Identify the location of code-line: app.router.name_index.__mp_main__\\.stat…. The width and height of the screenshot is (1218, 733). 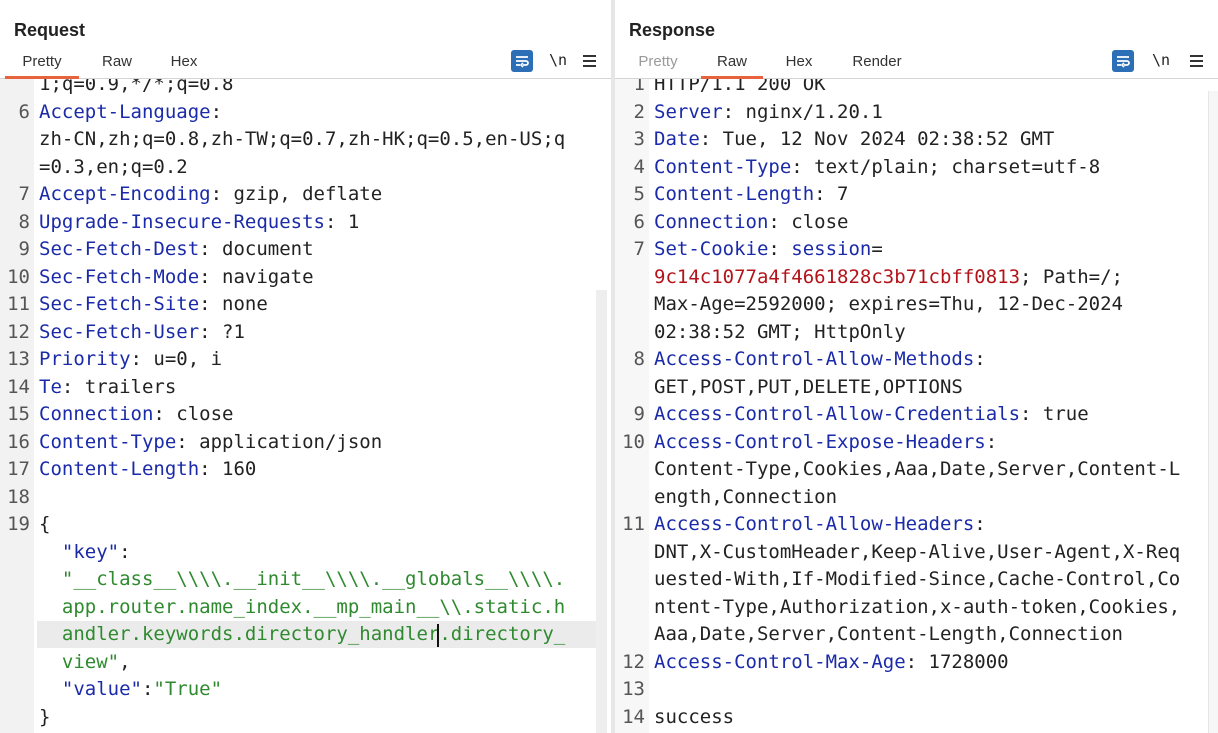
(302, 607).